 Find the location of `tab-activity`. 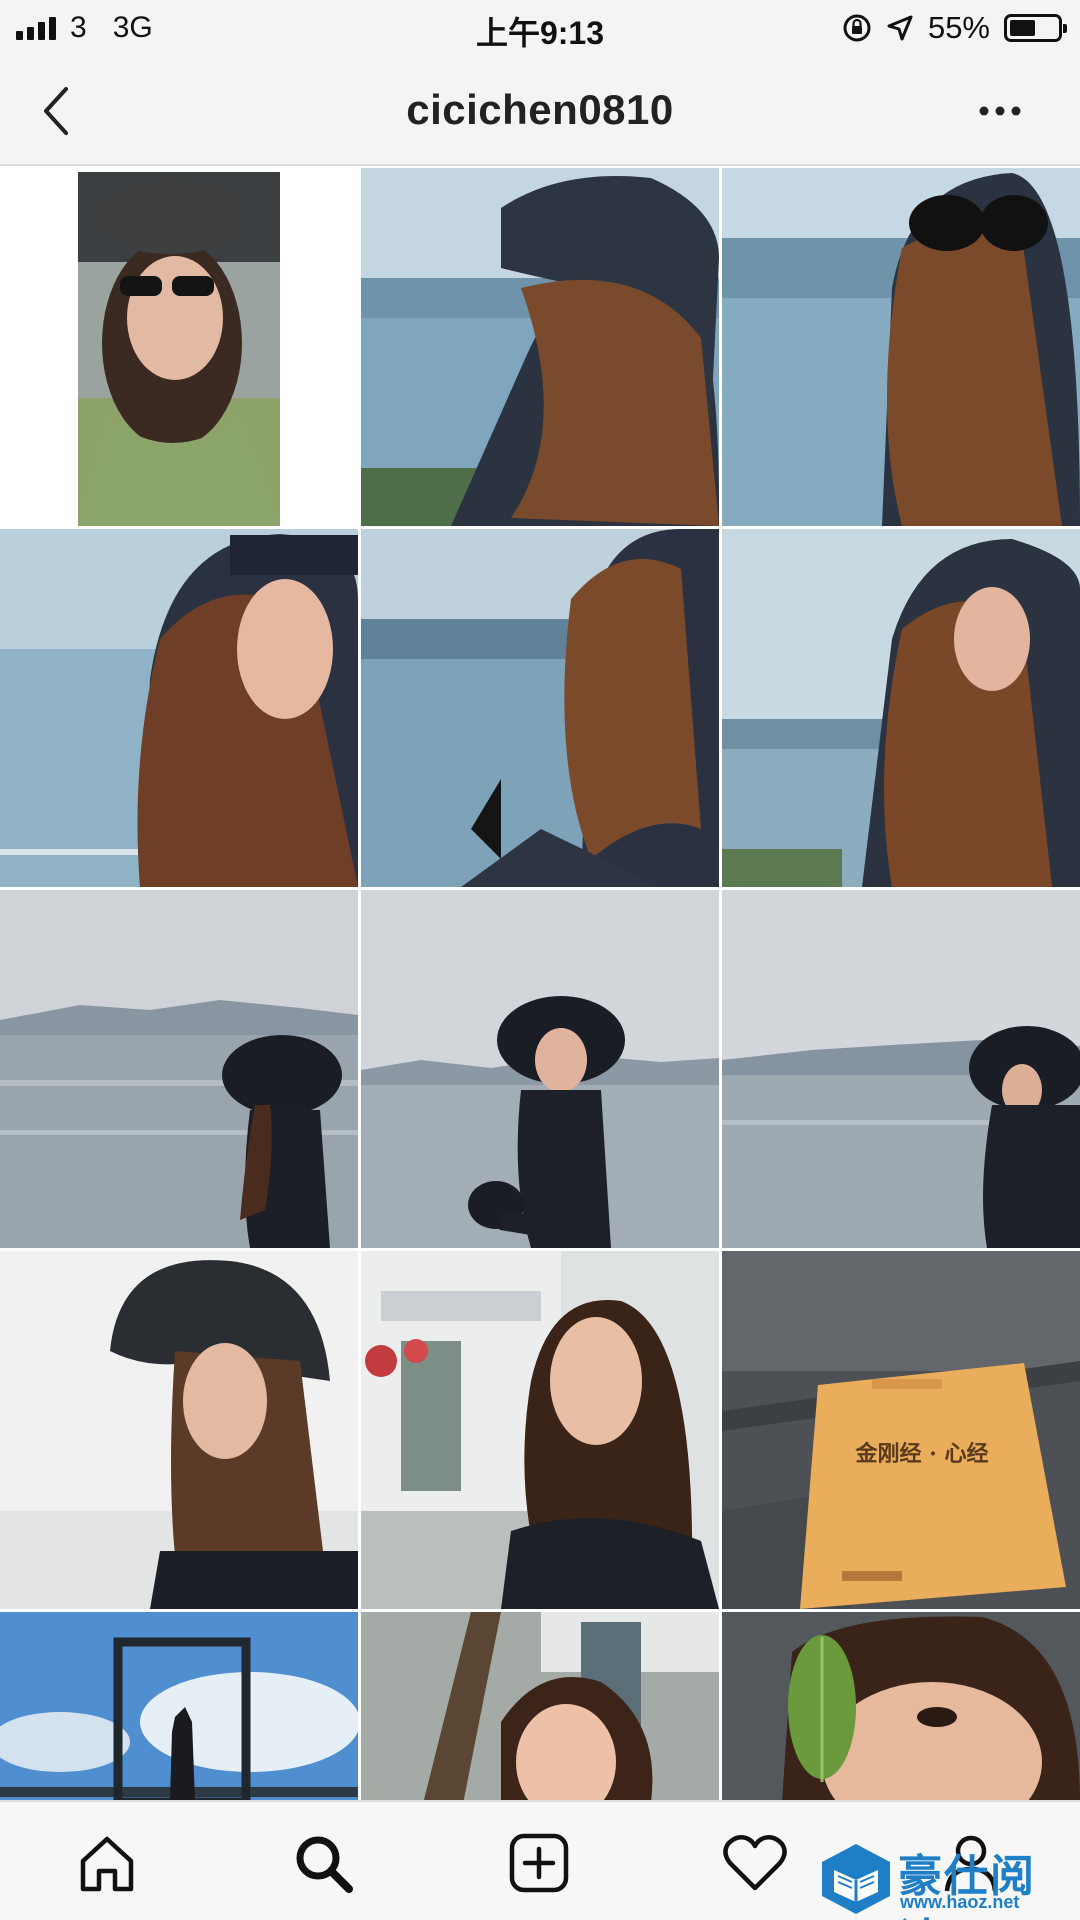

tab-activity is located at coordinates (755, 1863).